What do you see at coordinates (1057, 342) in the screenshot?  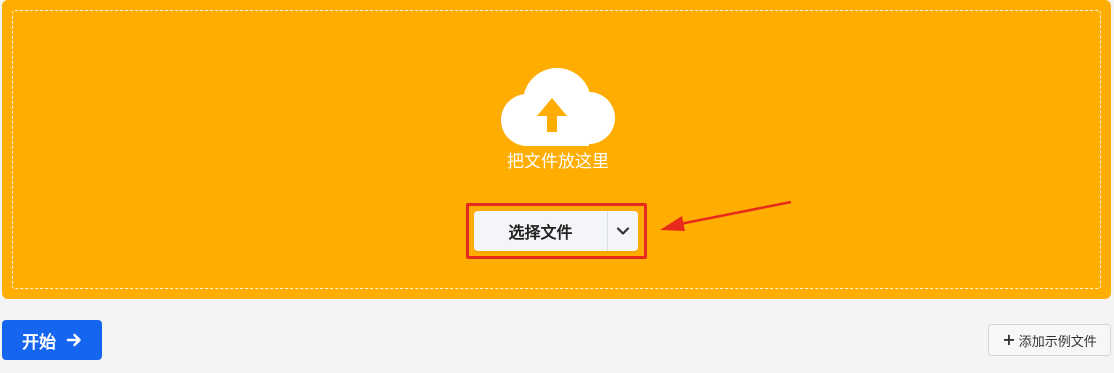 I see `add-sample-file-label: 添加示例文件` at bounding box center [1057, 342].